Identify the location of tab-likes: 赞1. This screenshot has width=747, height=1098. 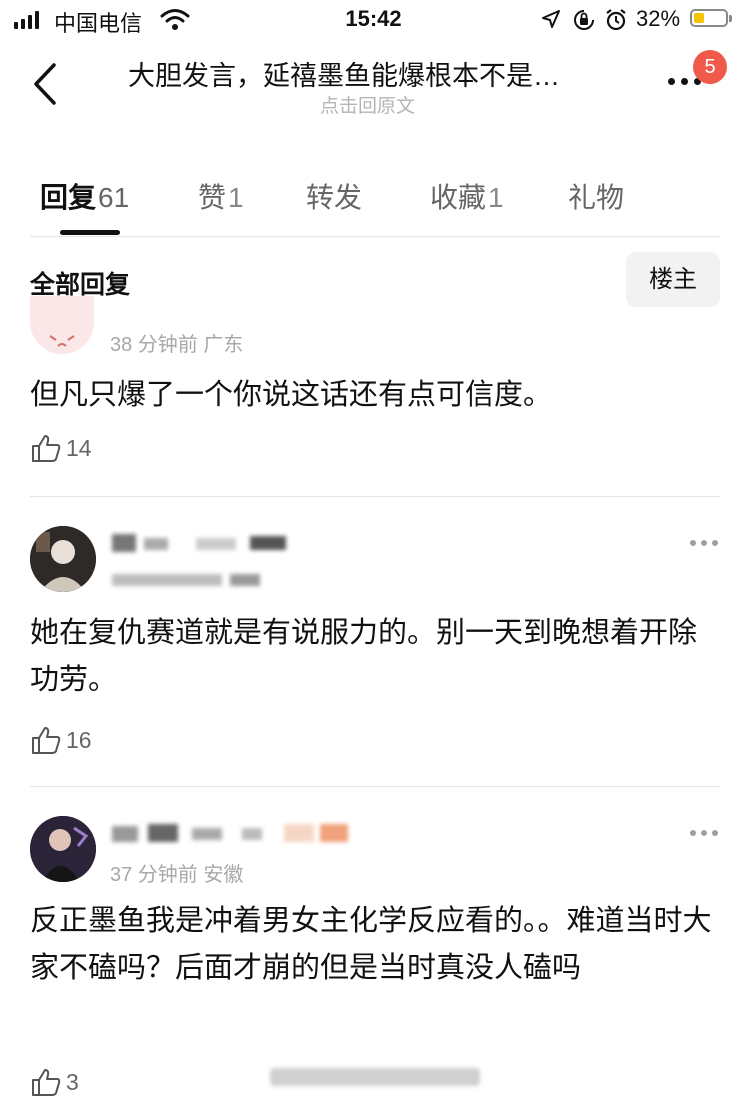
(221, 196).